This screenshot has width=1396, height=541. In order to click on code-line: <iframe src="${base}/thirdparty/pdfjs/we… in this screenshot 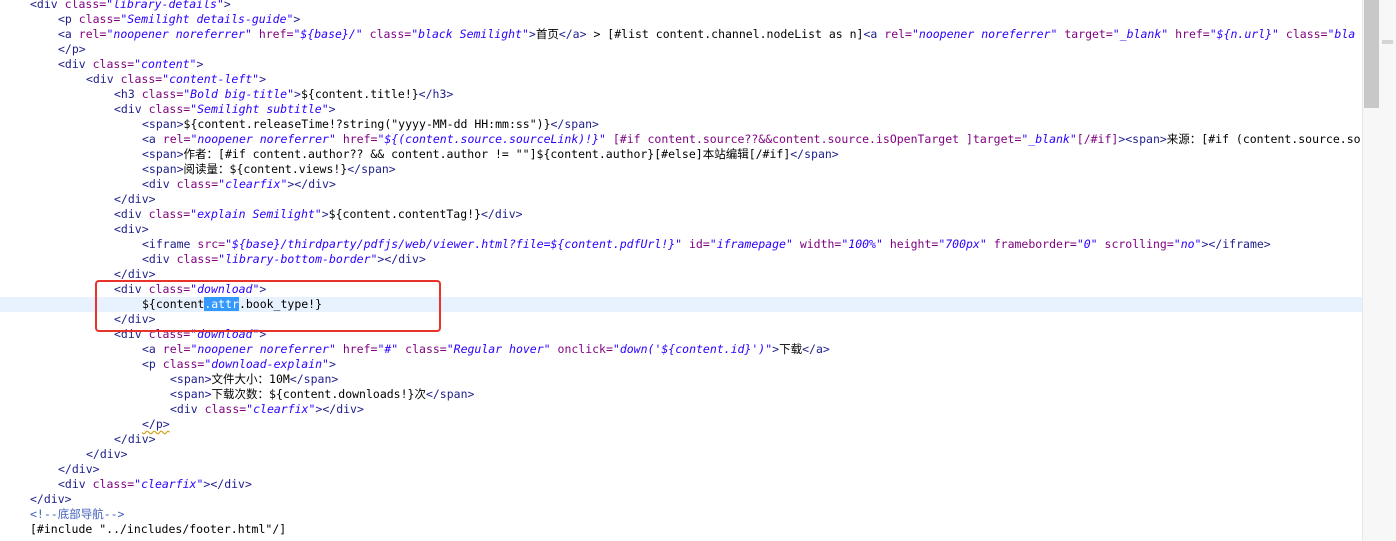, I will do `click(681, 244)`.